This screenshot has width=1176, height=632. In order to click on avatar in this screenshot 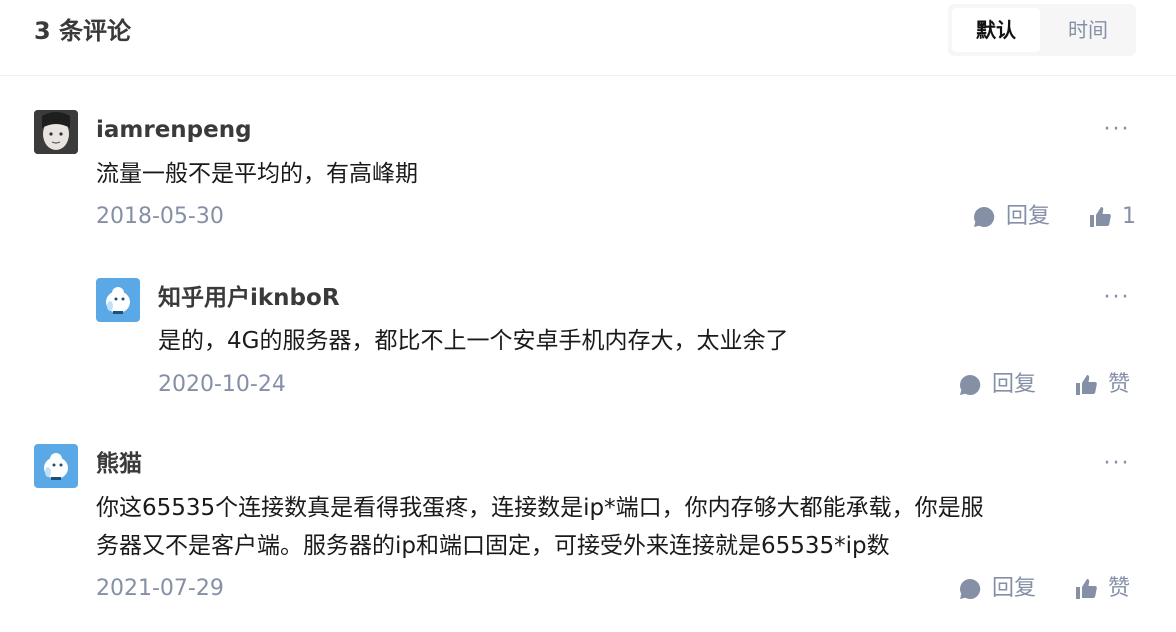, I will do `click(56, 466)`.